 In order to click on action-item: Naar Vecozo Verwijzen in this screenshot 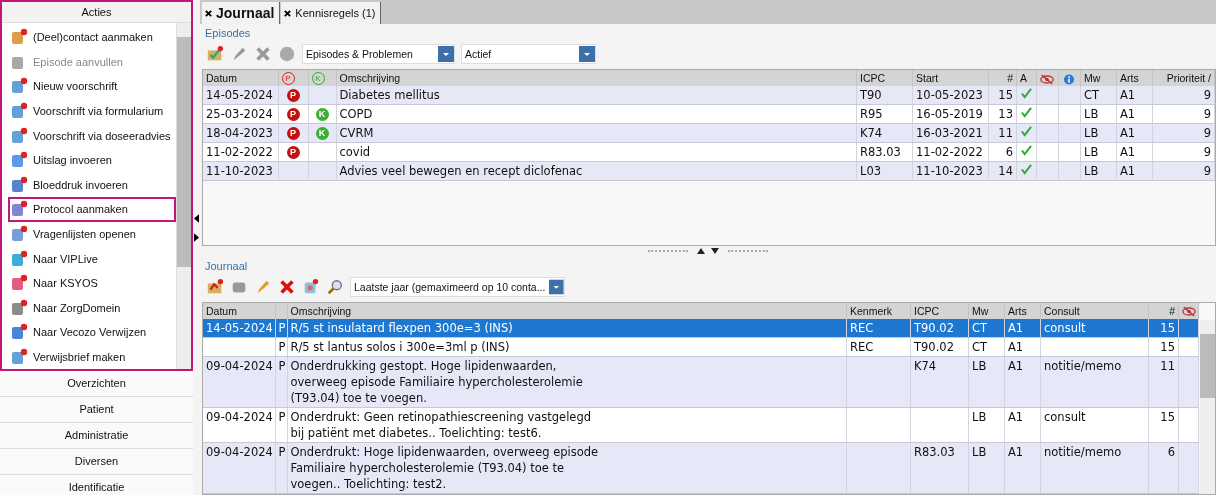, I will do `click(92, 332)`.